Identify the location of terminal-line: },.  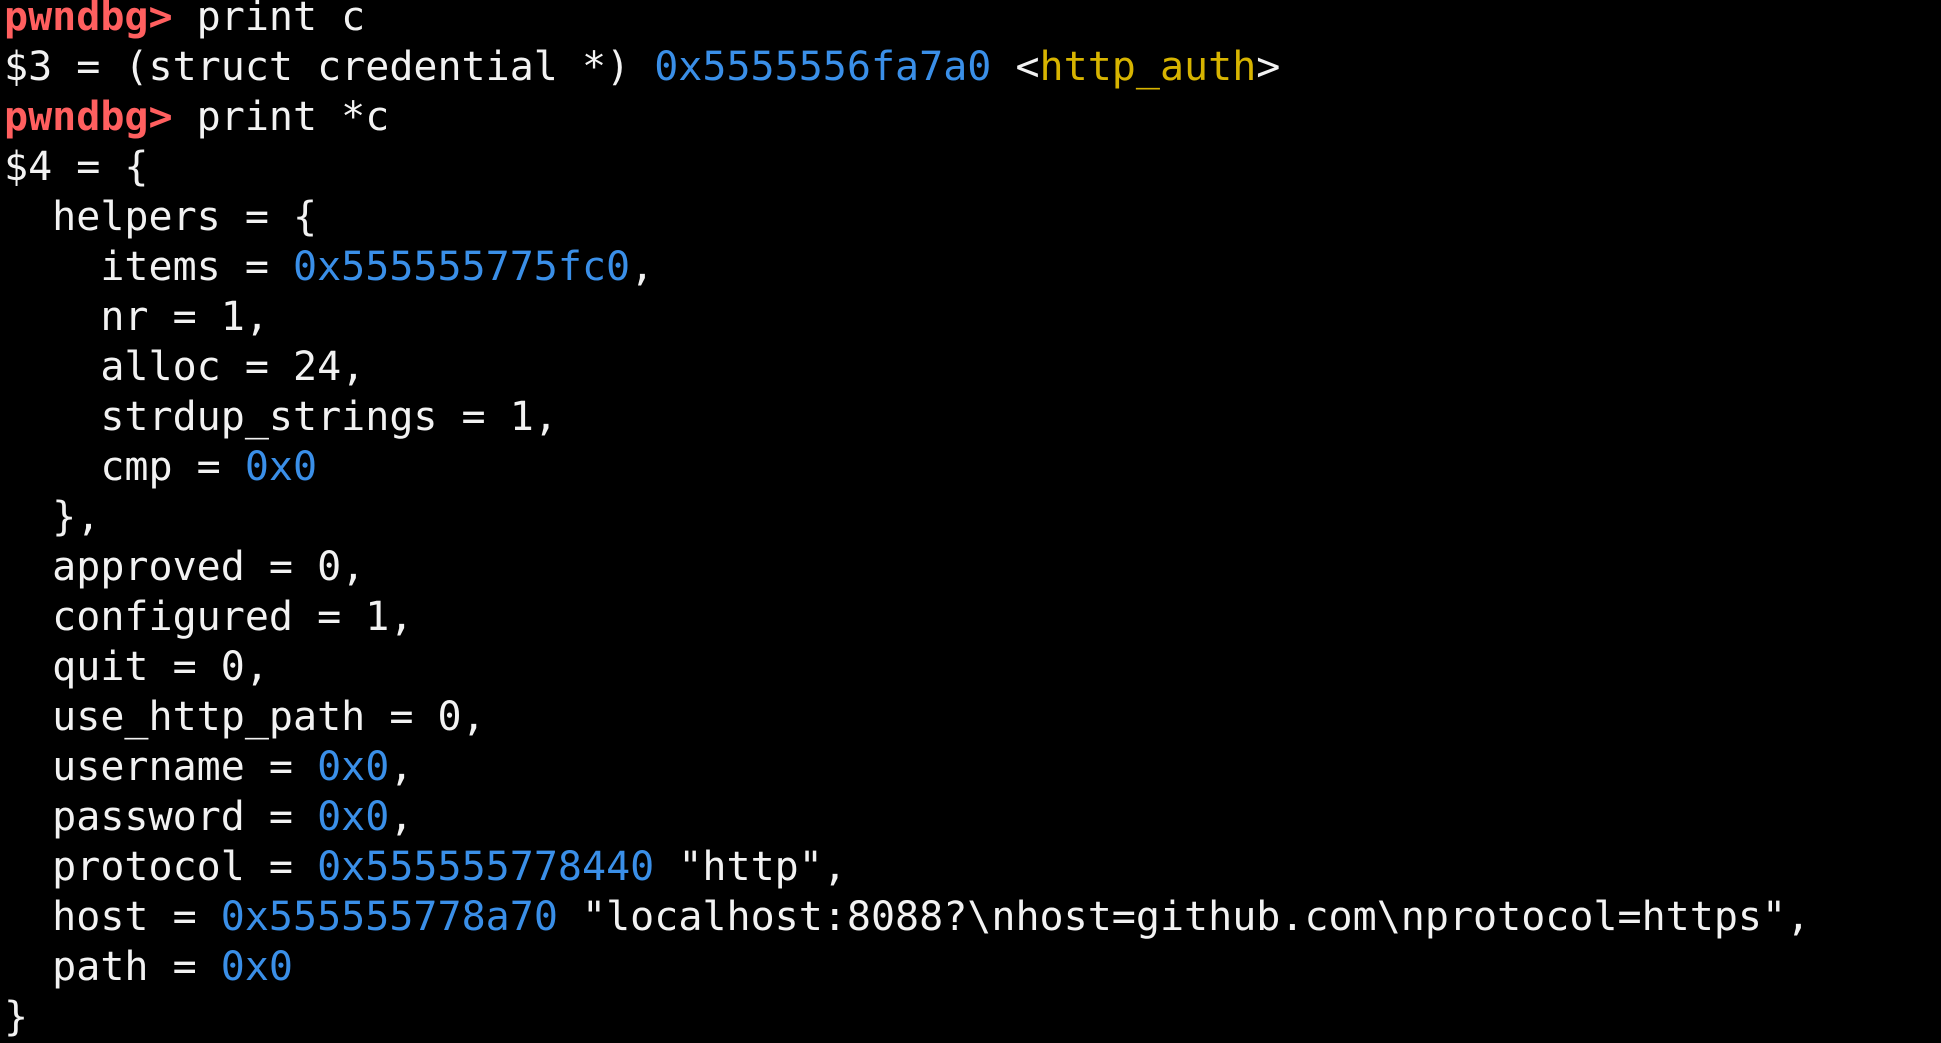
(907, 517).